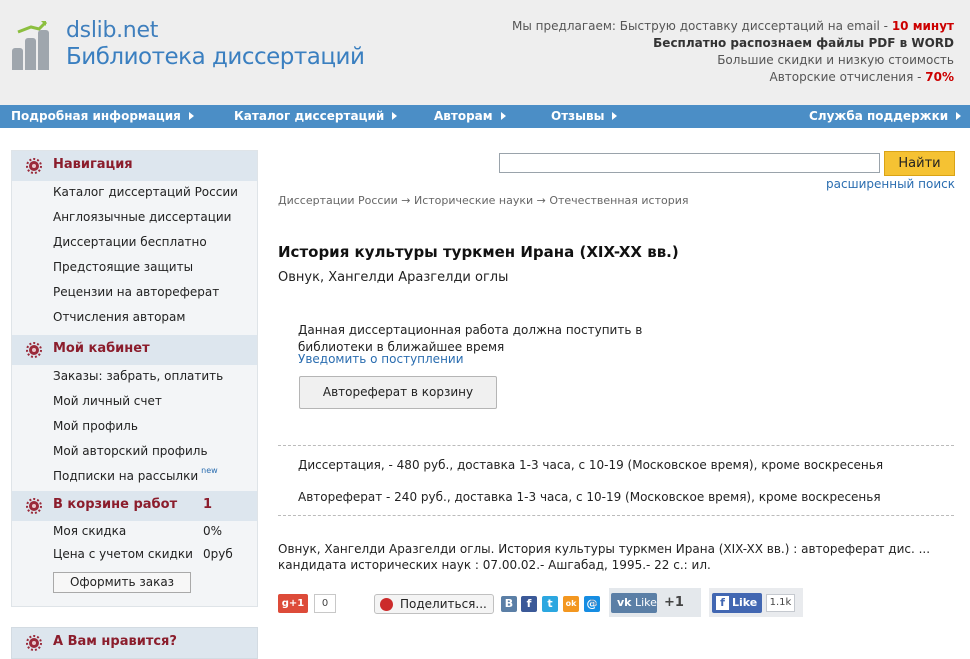  I want to click on sidebar-cabinet-title: Мой кабинет, so click(101, 348).